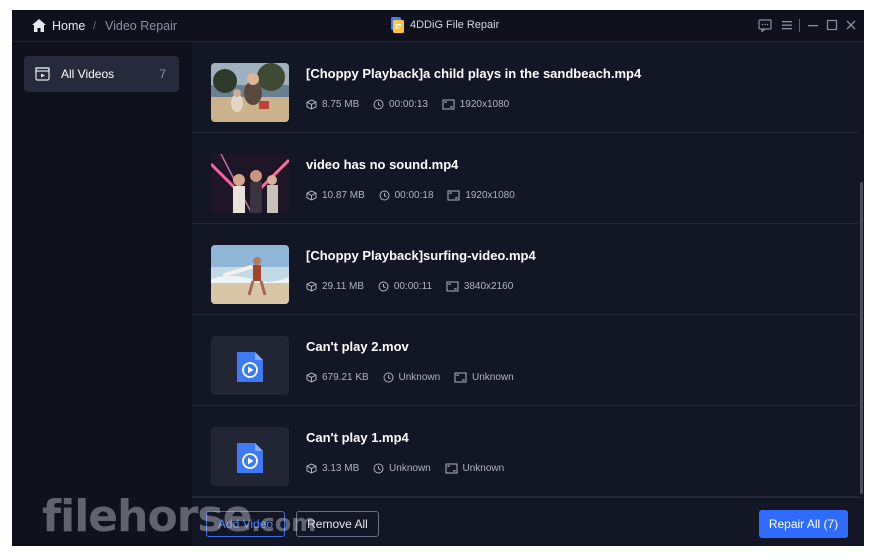 This screenshot has width=875, height=558. What do you see at coordinates (162, 74) in the screenshot?
I see `sidebar-item-count: 7` at bounding box center [162, 74].